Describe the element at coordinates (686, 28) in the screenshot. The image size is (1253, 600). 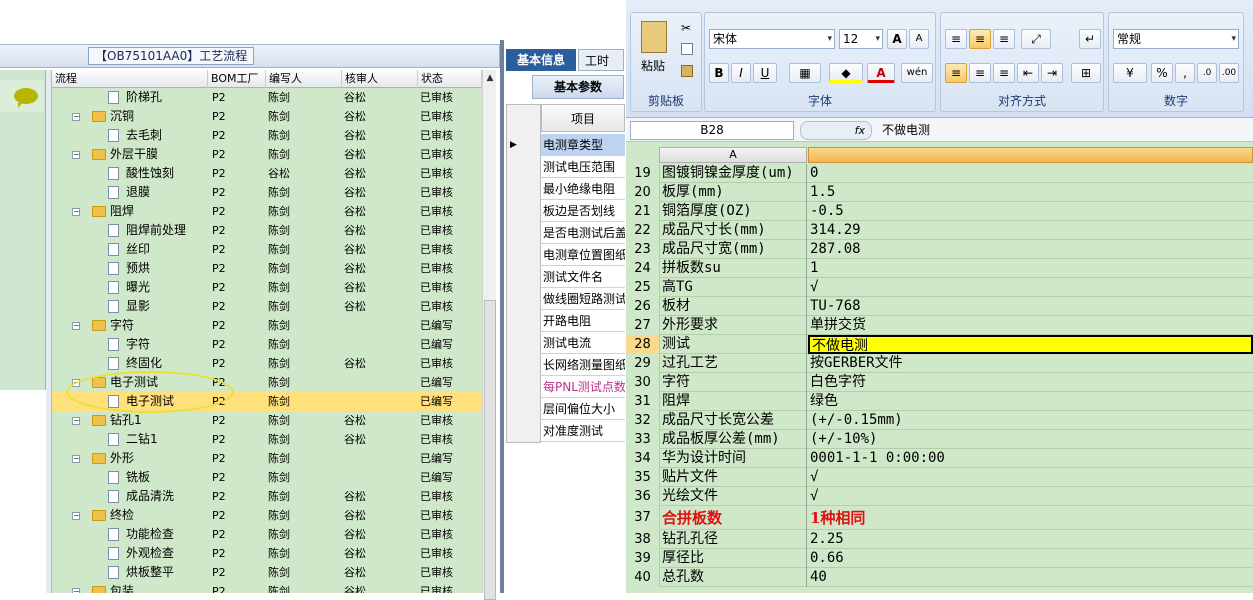
I see `cut-icon: ✂` at that location.